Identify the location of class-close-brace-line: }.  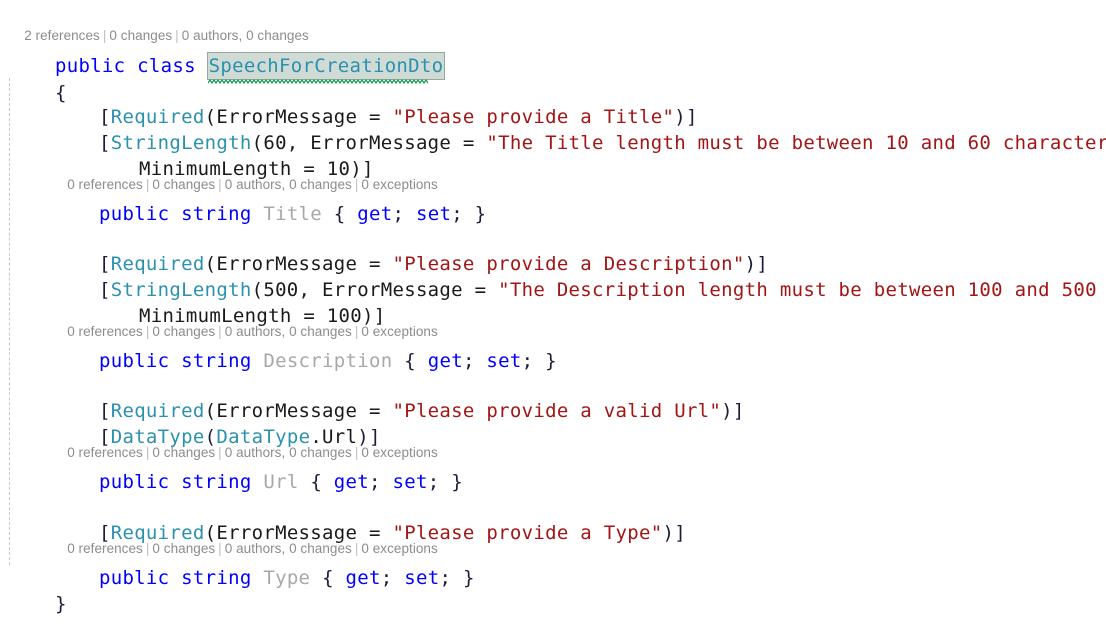
(37, 604).